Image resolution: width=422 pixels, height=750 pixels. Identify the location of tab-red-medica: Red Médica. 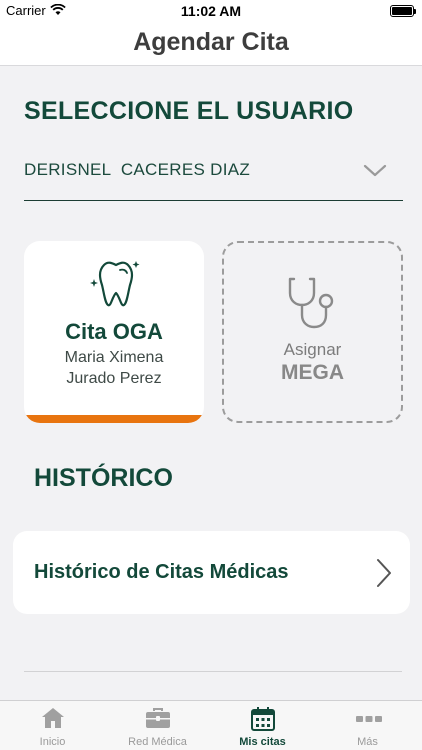
(157, 725).